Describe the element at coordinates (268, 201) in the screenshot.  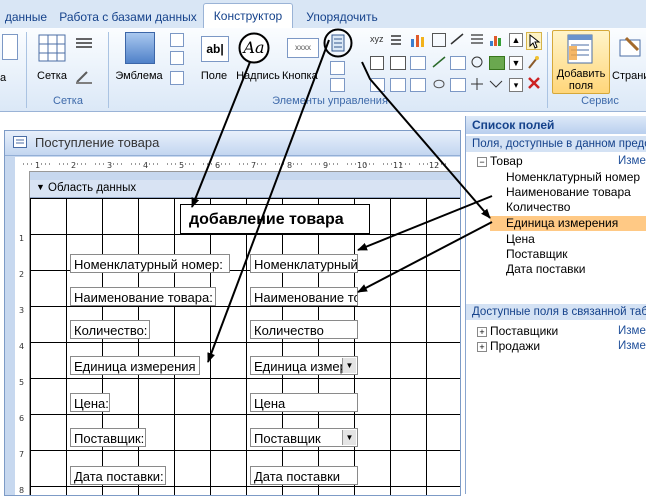
I see `arrow-combobox-tool-to-unit` at that location.